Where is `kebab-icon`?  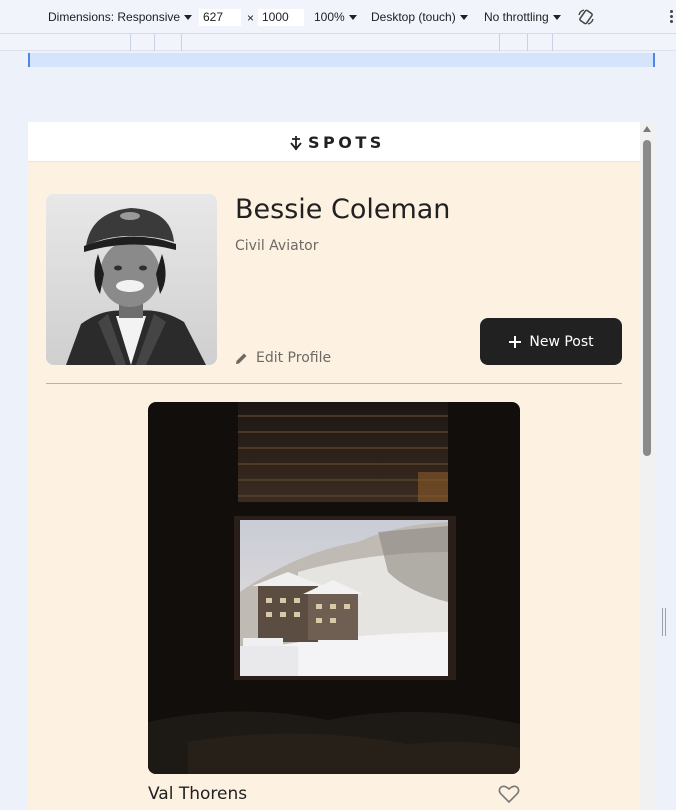 kebab-icon is located at coordinates (672, 17).